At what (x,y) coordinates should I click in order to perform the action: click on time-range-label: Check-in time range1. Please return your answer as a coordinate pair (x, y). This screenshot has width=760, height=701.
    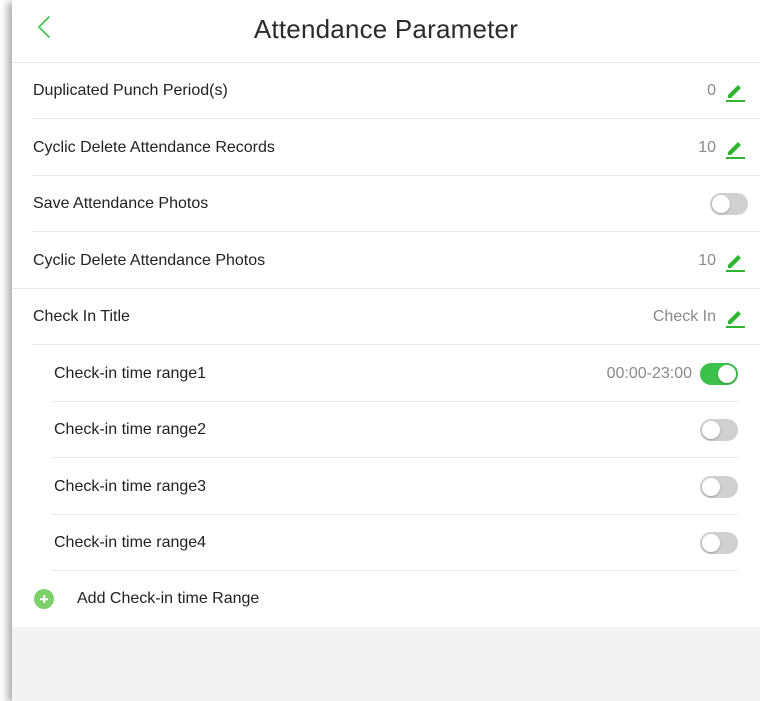
    Looking at the image, I should click on (130, 373).